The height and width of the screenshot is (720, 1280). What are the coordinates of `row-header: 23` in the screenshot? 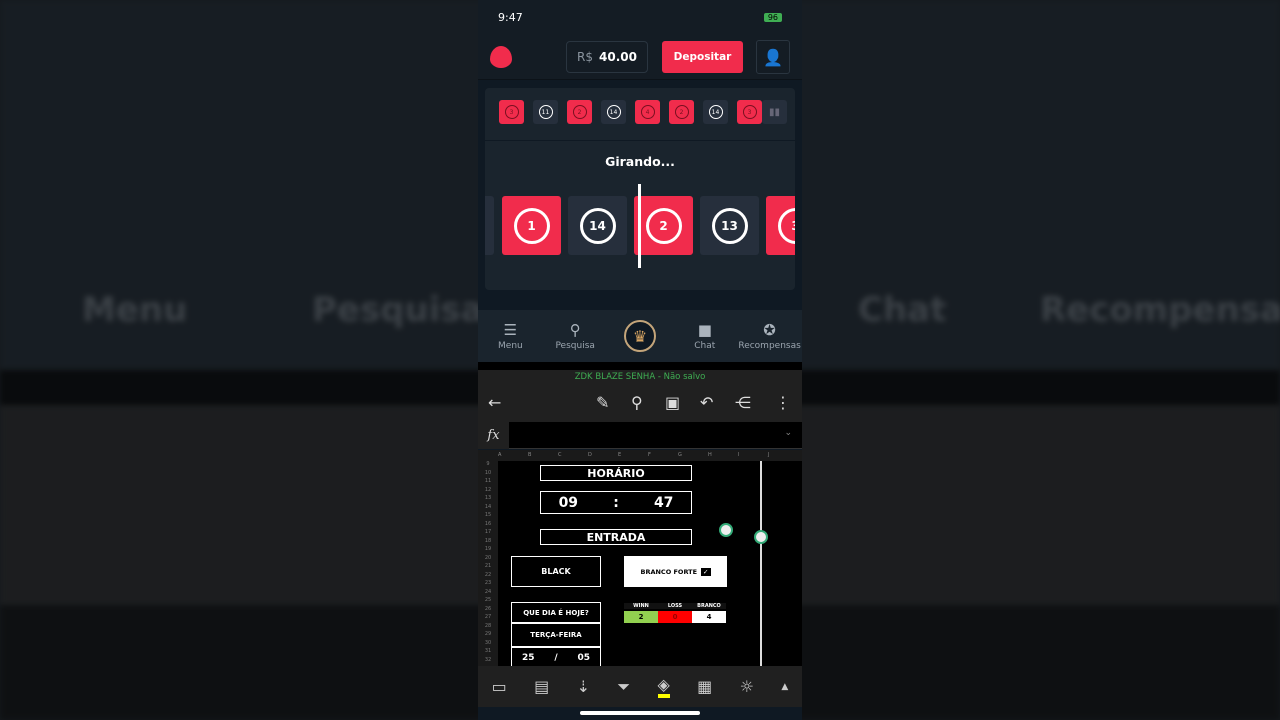 It's located at (488, 584).